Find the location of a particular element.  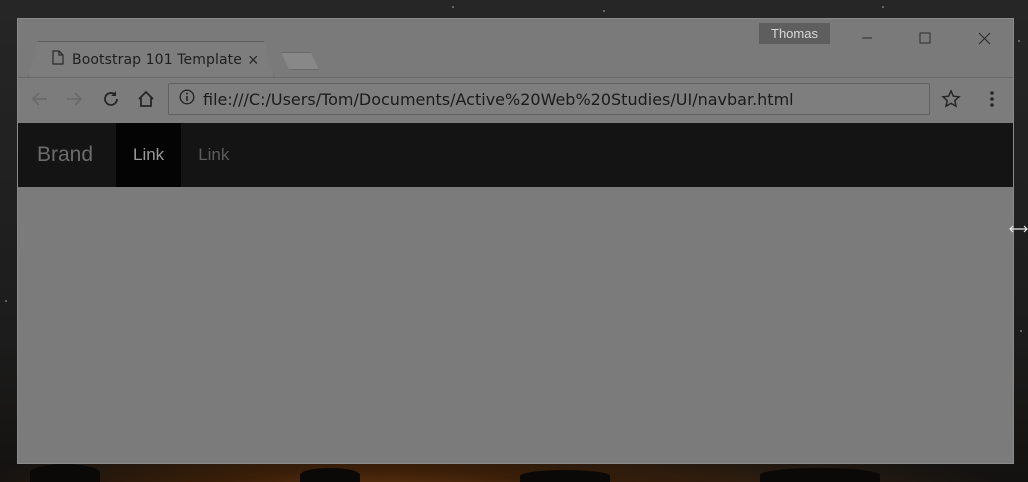

tab-content: Bootstrap 101 Template is located at coordinates (147, 59).